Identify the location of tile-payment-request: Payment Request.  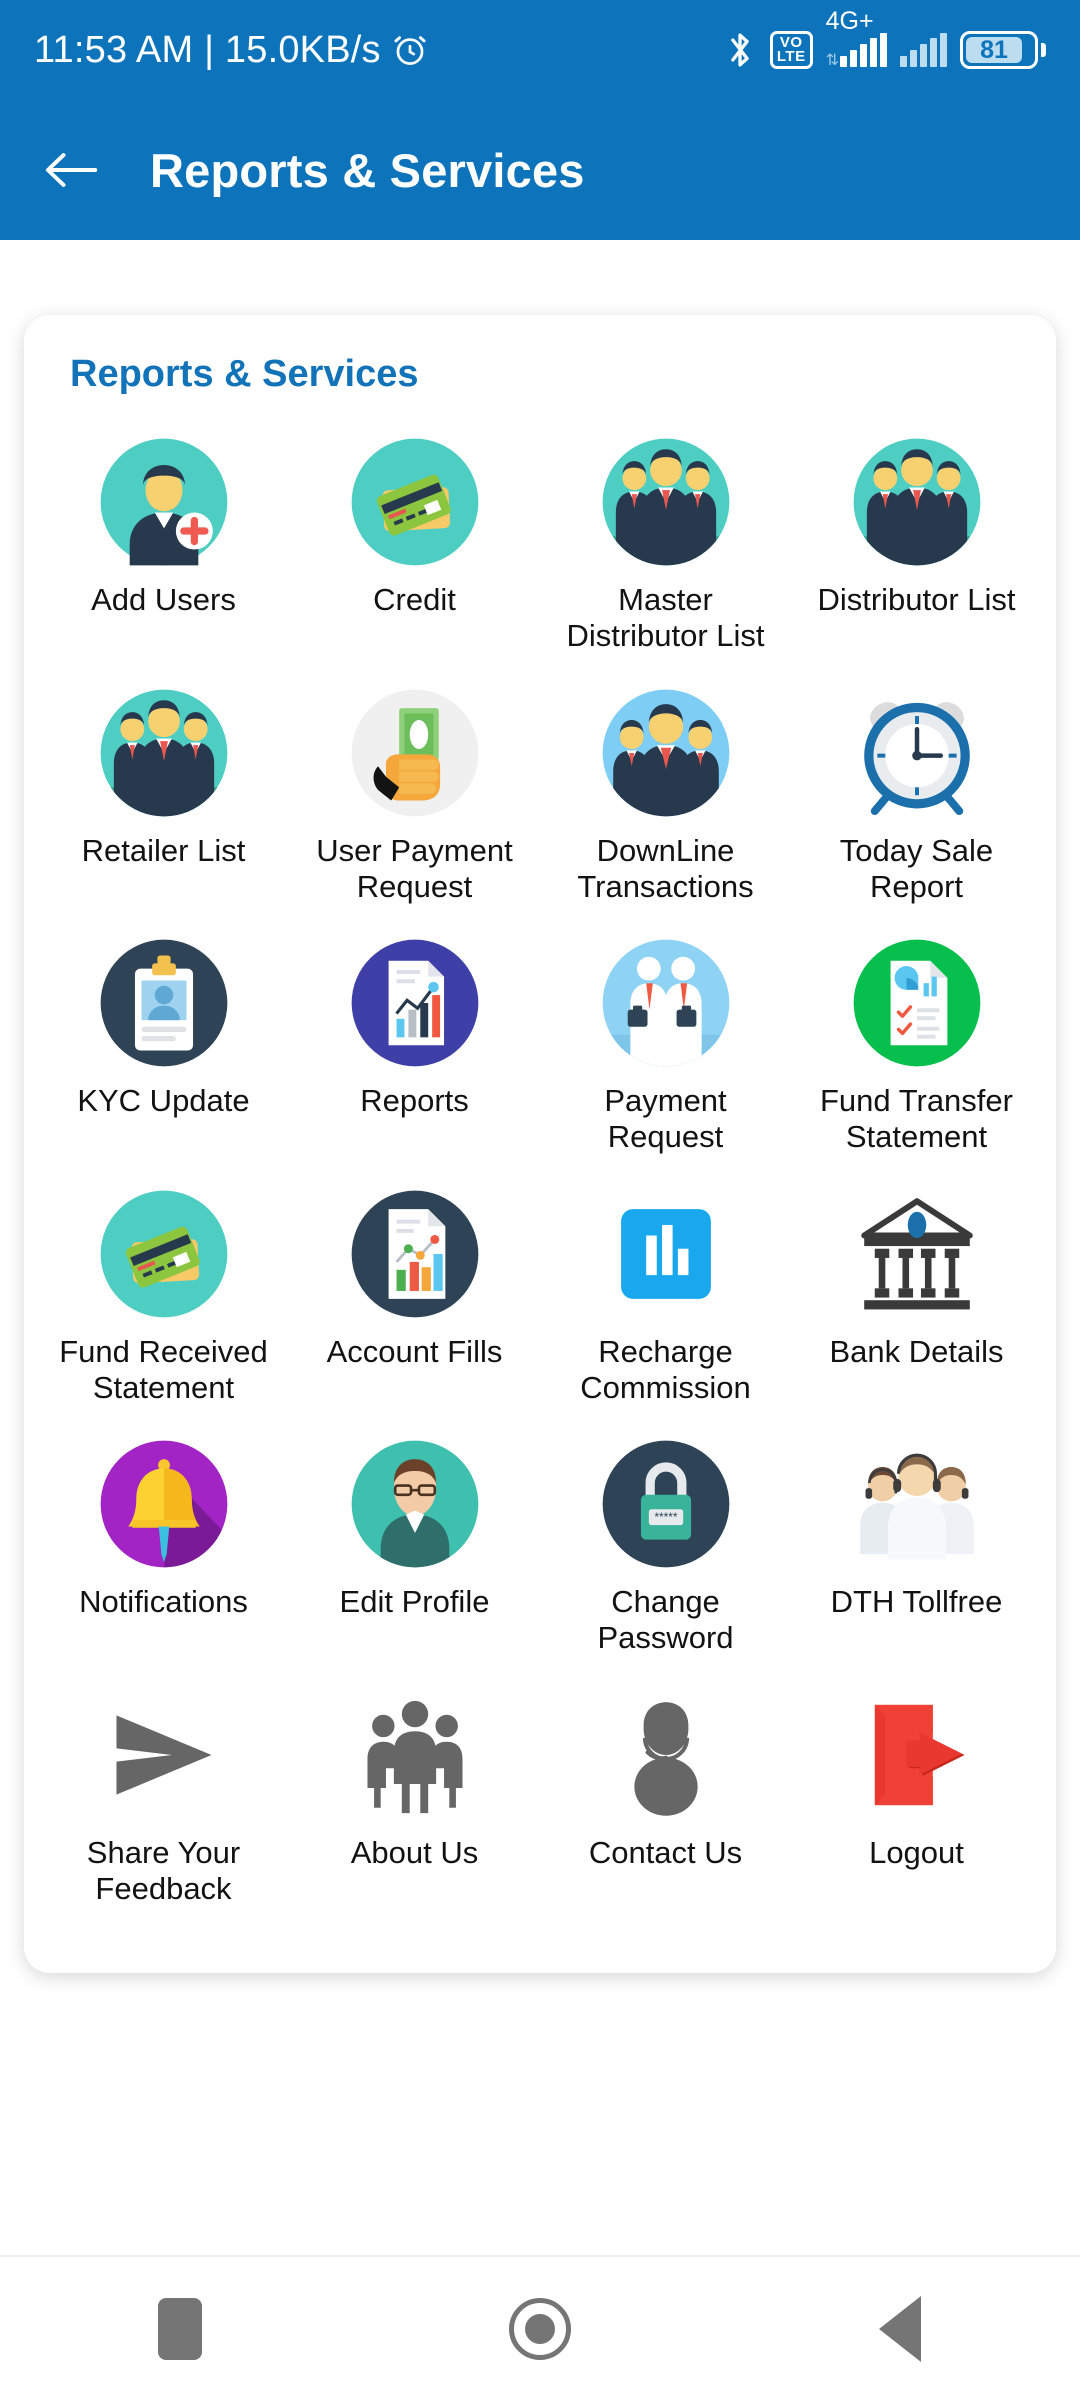
(665, 1045).